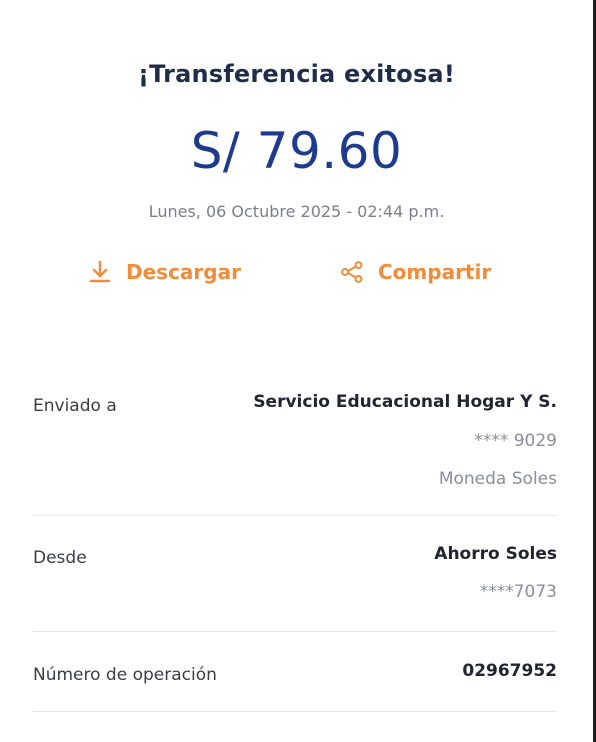  I want to click on recipient-name: Servicio Educacional Hogar Y S., so click(405, 402).